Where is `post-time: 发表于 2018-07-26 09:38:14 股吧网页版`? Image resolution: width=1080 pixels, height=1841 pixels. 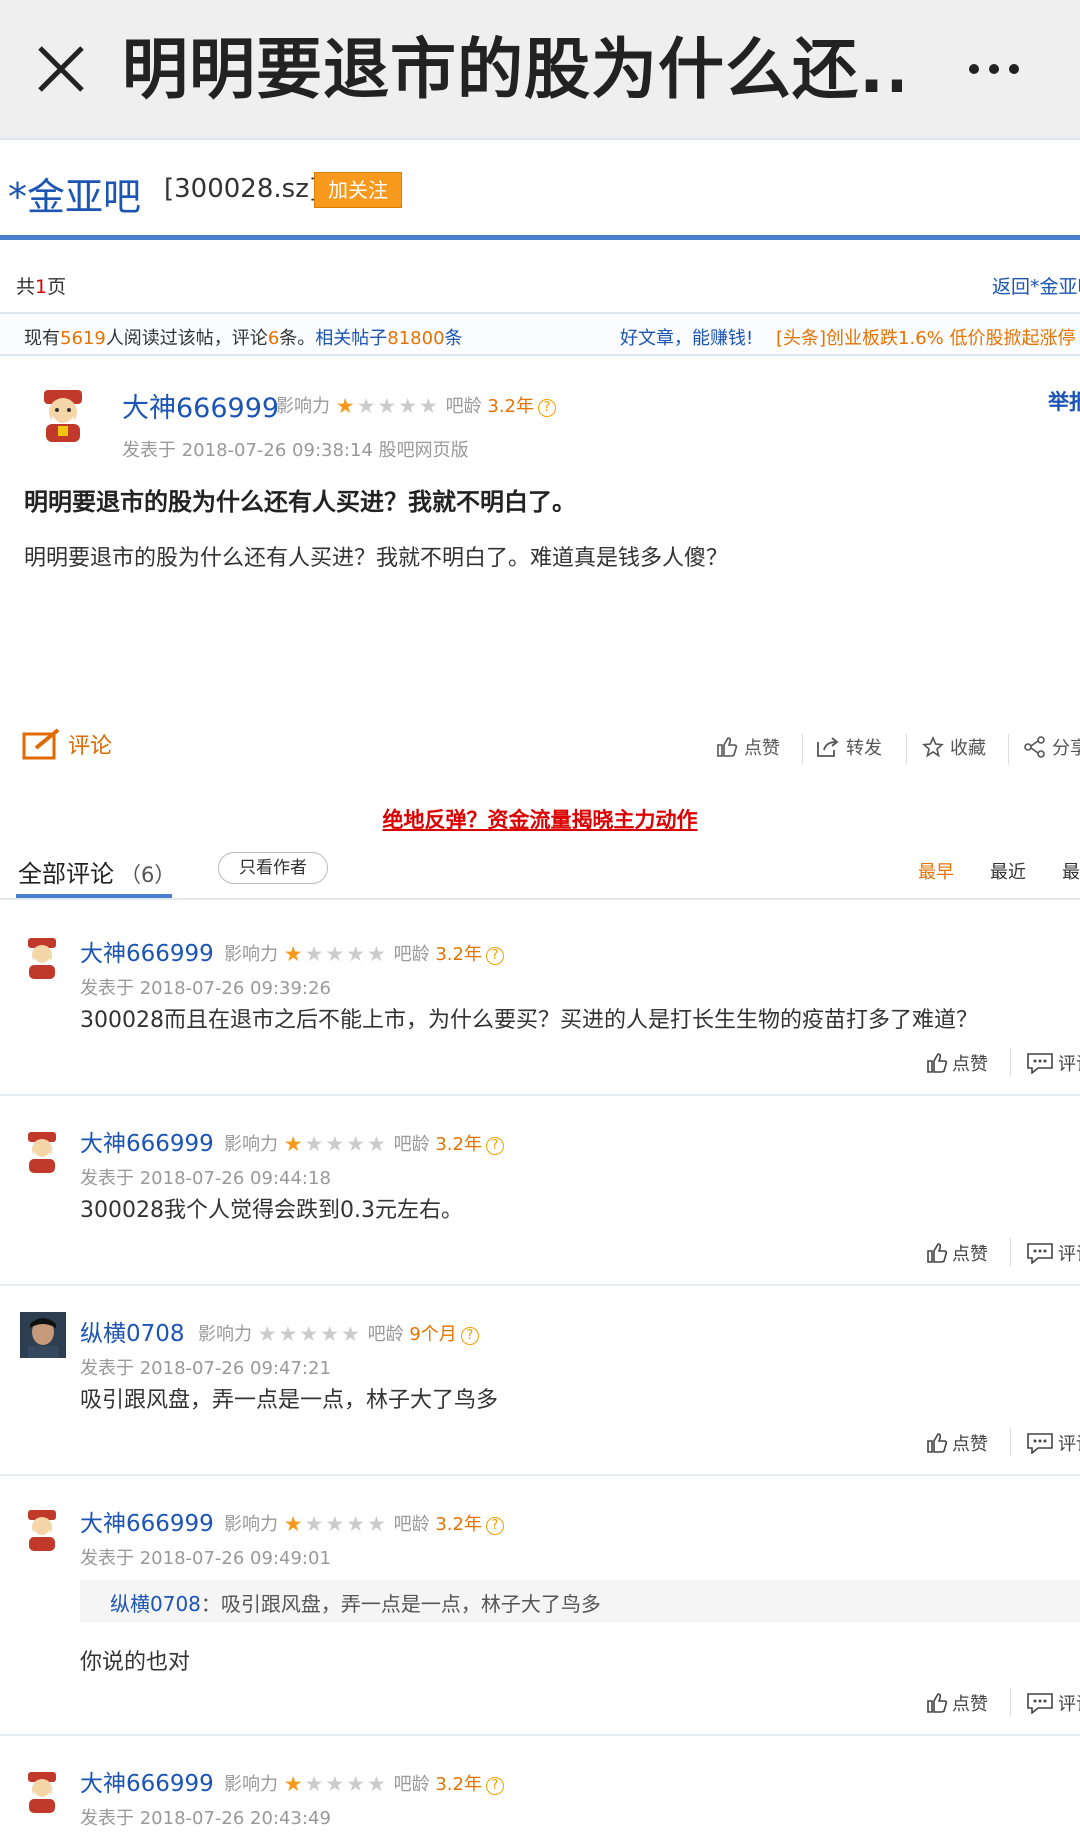 post-time: 发表于 2018-07-26 09:38:14 股吧网页版 is located at coordinates (295, 450).